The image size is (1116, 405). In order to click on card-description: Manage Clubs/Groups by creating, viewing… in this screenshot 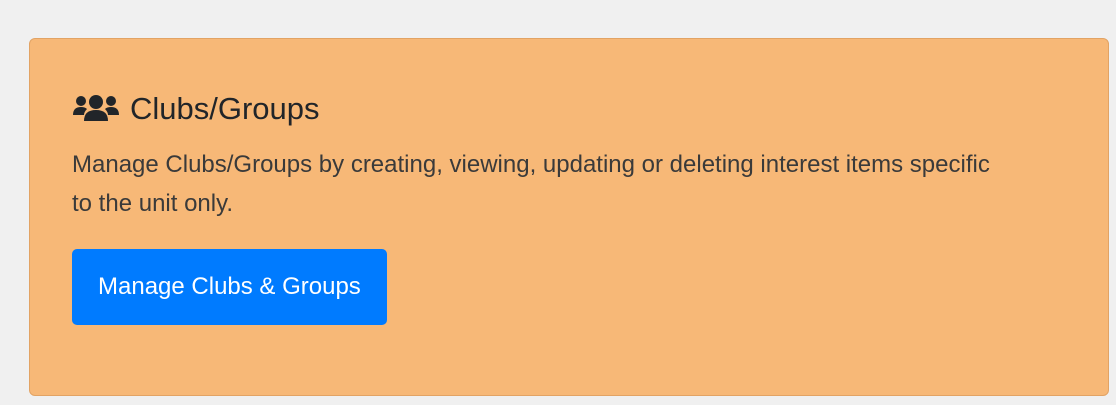, I will do `click(531, 184)`.